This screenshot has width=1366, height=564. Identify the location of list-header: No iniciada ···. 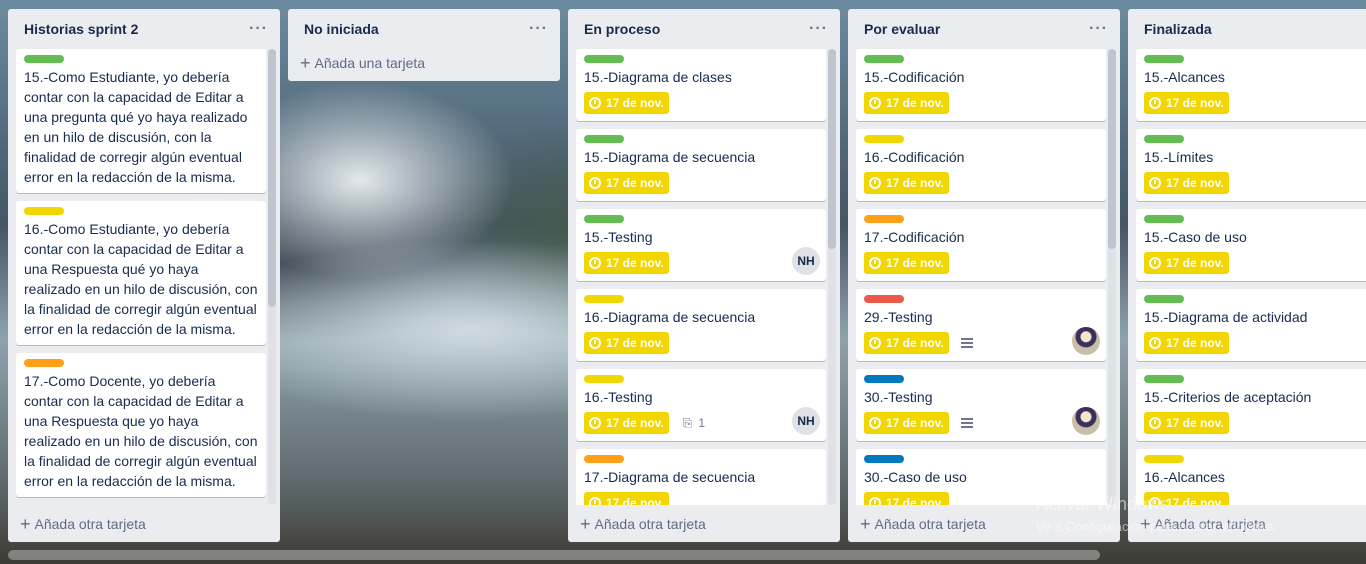
(424, 29).